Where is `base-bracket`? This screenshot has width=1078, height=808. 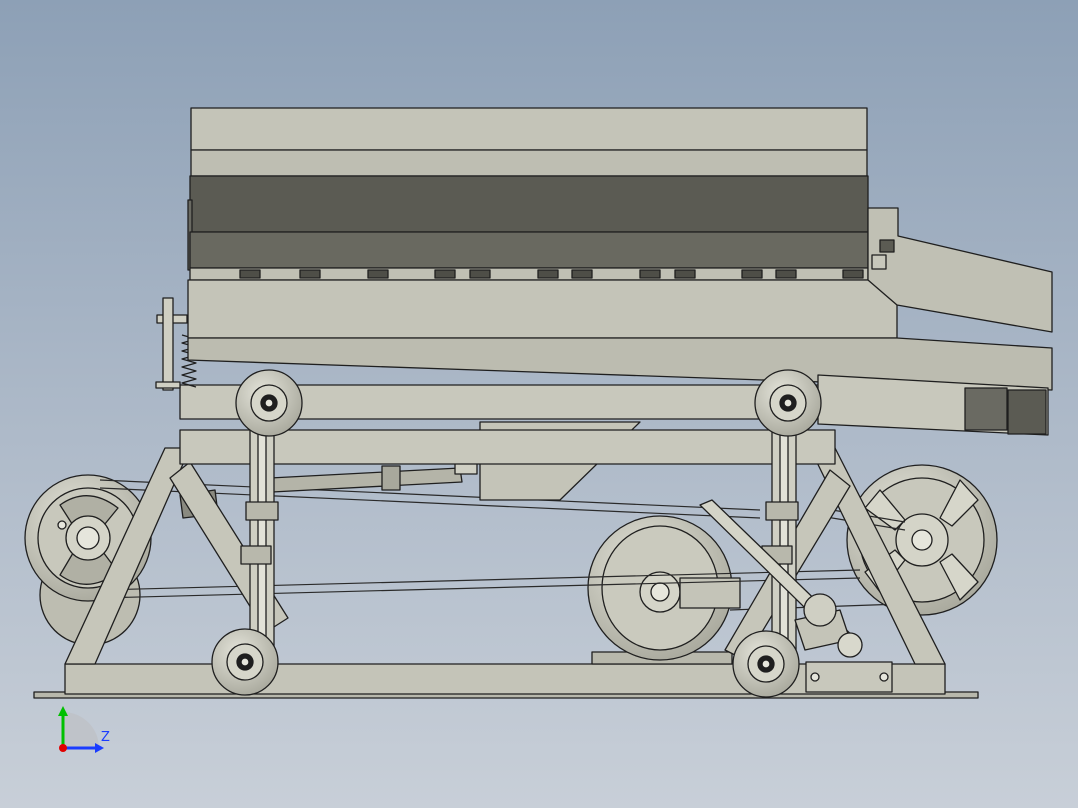
base-bracket is located at coordinates (849, 677).